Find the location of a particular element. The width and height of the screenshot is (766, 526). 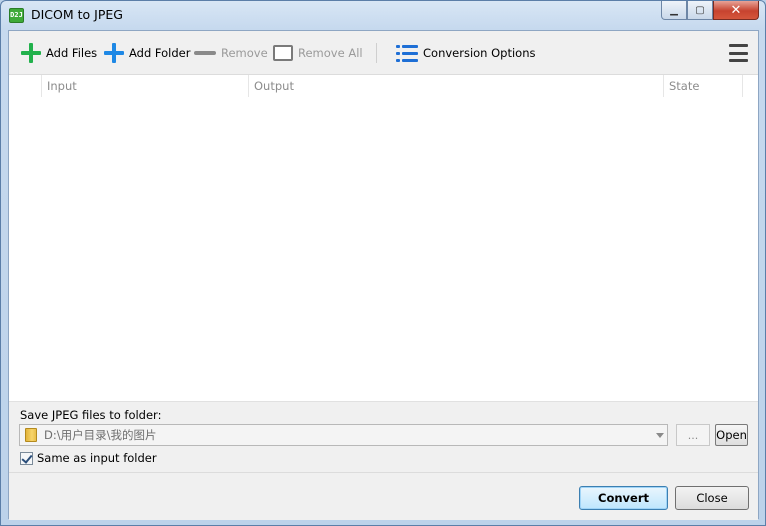

title-bar: D2J DICOM to JPEG ▁ ▢ ✕ is located at coordinates (383, 15).